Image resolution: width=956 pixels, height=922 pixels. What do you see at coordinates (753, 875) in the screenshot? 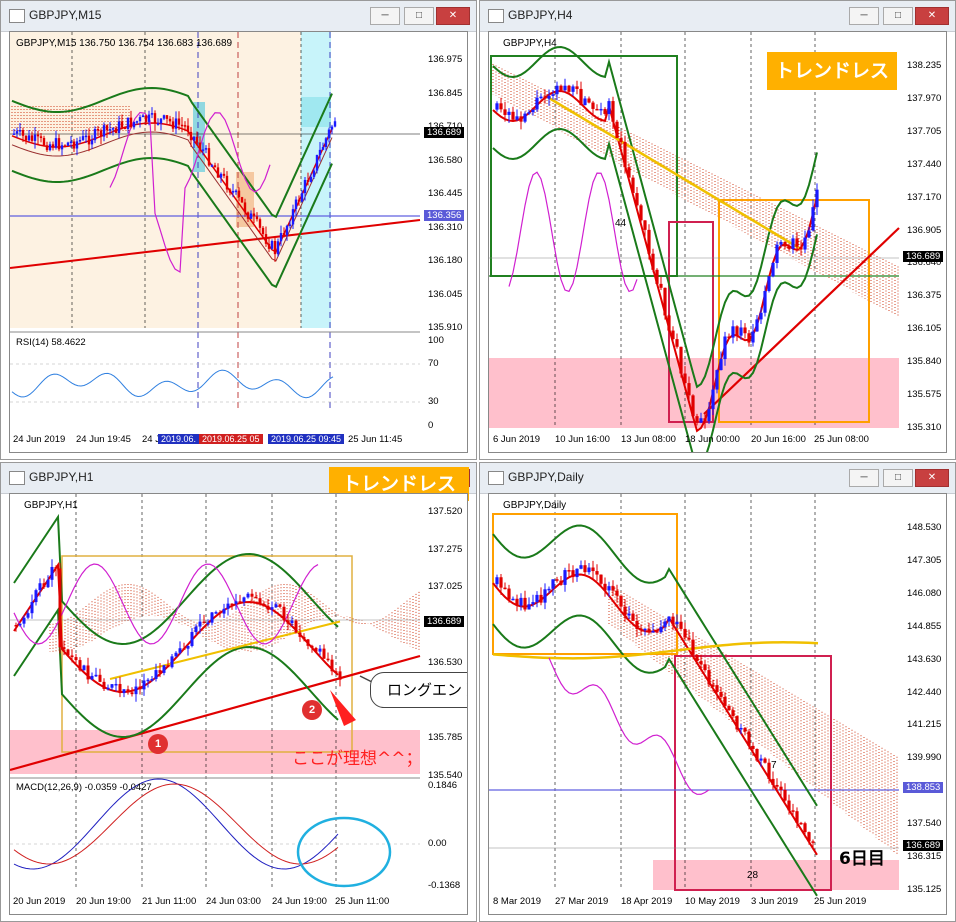
I see `annotation: 28` at bounding box center [753, 875].